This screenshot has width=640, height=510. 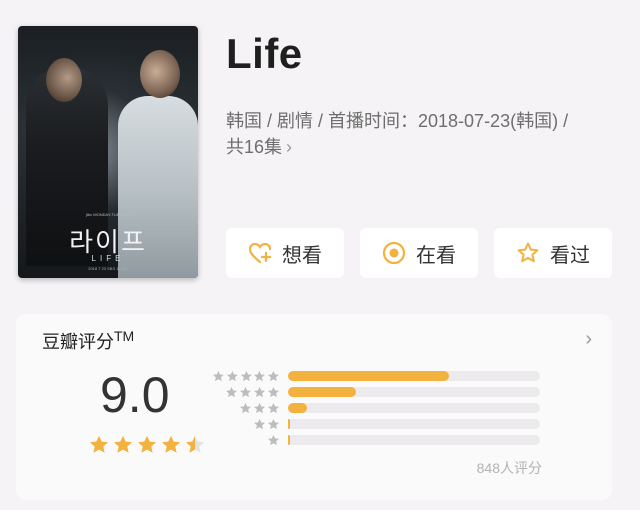 I want to click on distribution-row-1-star, so click(x=382, y=440).